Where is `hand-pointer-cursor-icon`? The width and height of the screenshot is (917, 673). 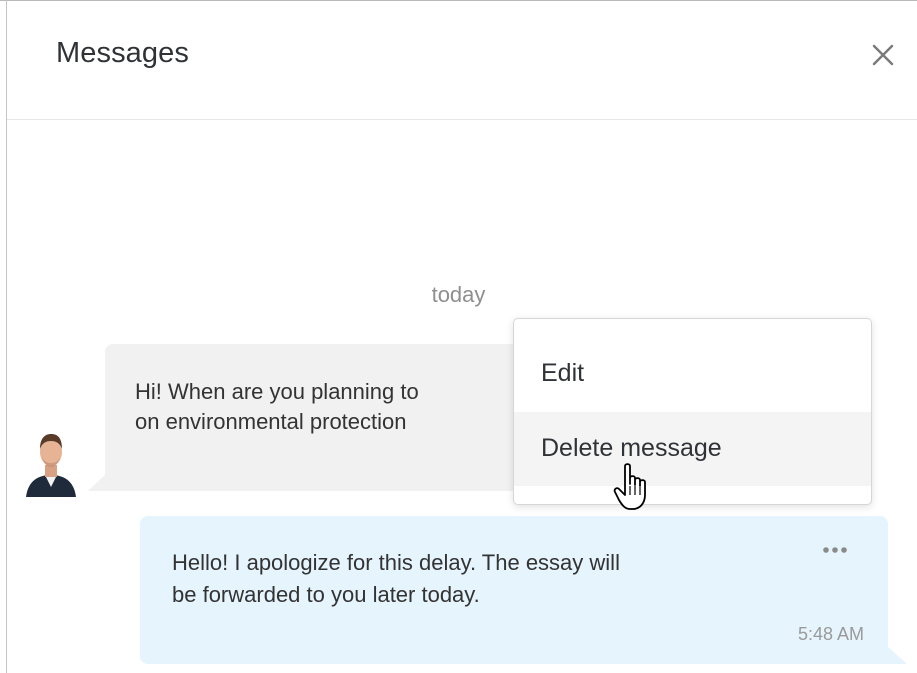 hand-pointer-cursor-icon is located at coordinates (629, 486).